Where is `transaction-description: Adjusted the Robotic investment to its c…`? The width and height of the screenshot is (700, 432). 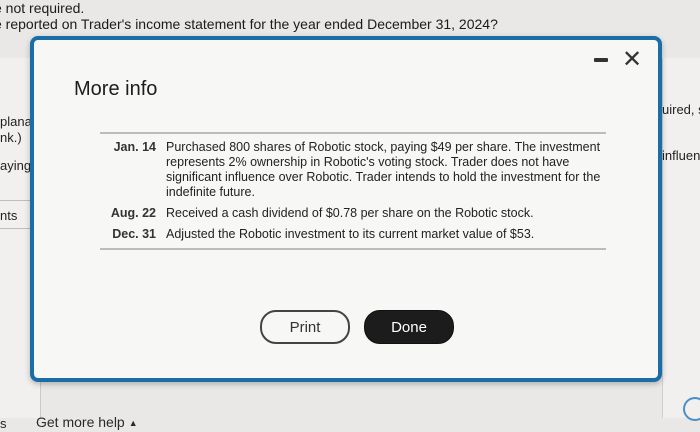
transaction-description: Adjusted the Robotic investment to its c… is located at coordinates (350, 234).